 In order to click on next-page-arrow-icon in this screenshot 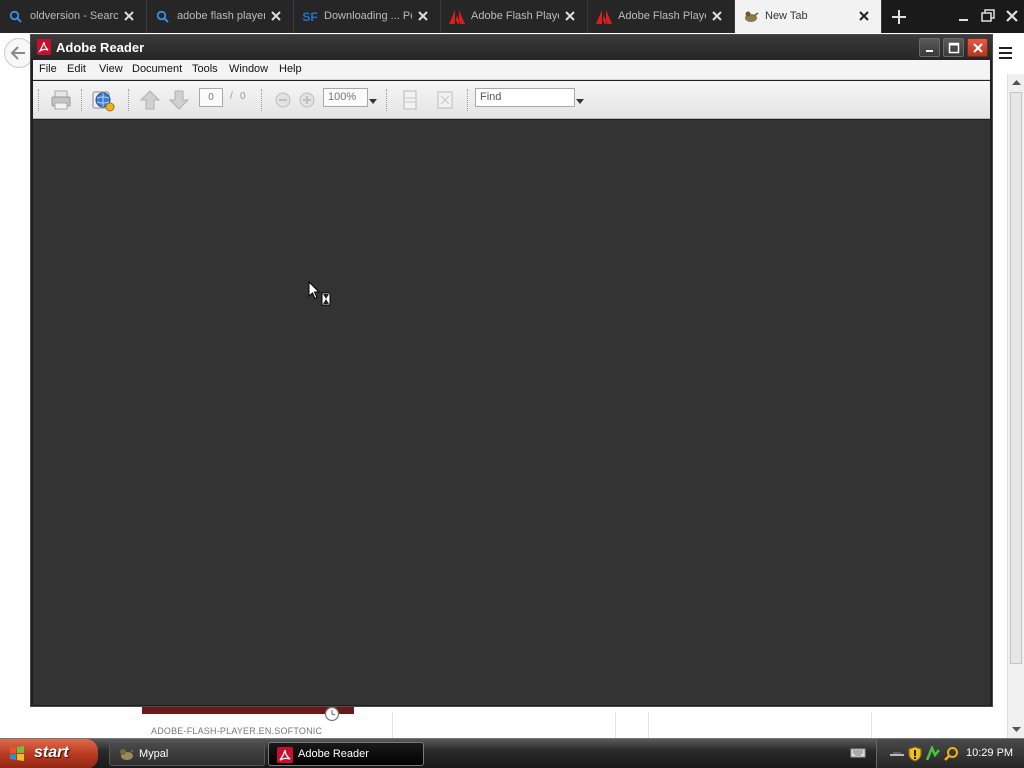, I will do `click(179, 100)`.